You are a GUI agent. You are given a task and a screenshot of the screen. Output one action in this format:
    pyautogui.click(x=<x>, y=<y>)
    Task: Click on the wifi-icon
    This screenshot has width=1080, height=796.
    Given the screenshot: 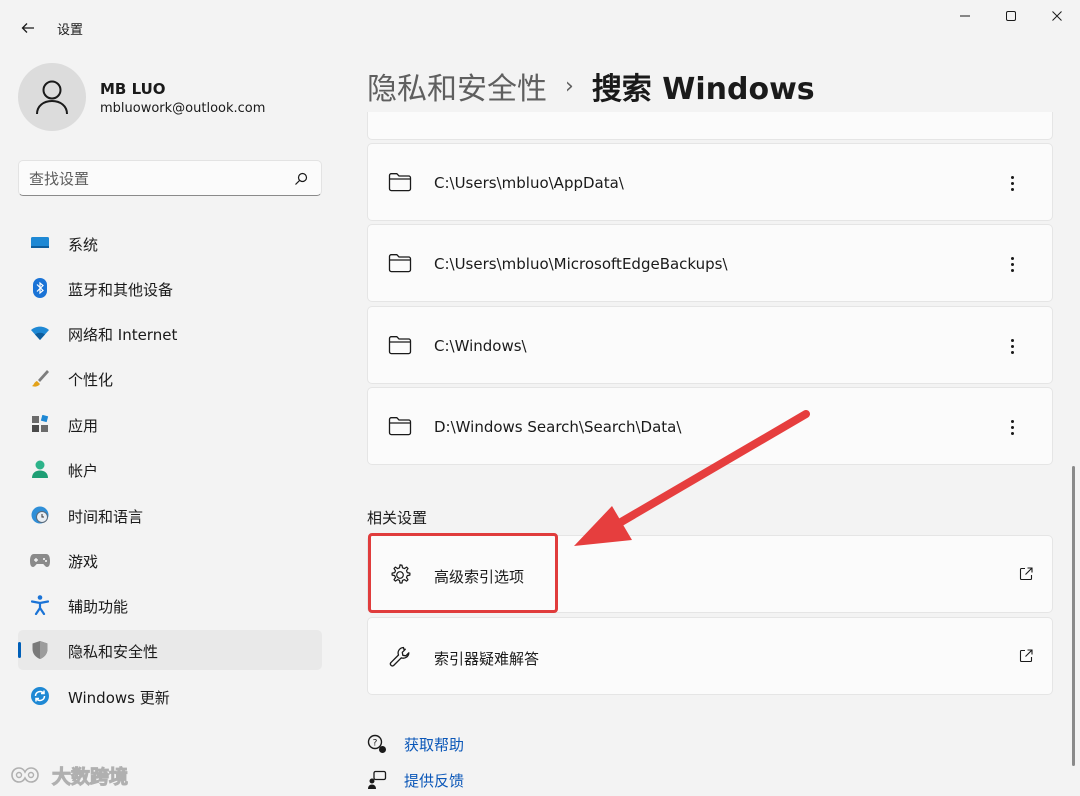 What is the action you would take?
    pyautogui.click(x=40, y=333)
    